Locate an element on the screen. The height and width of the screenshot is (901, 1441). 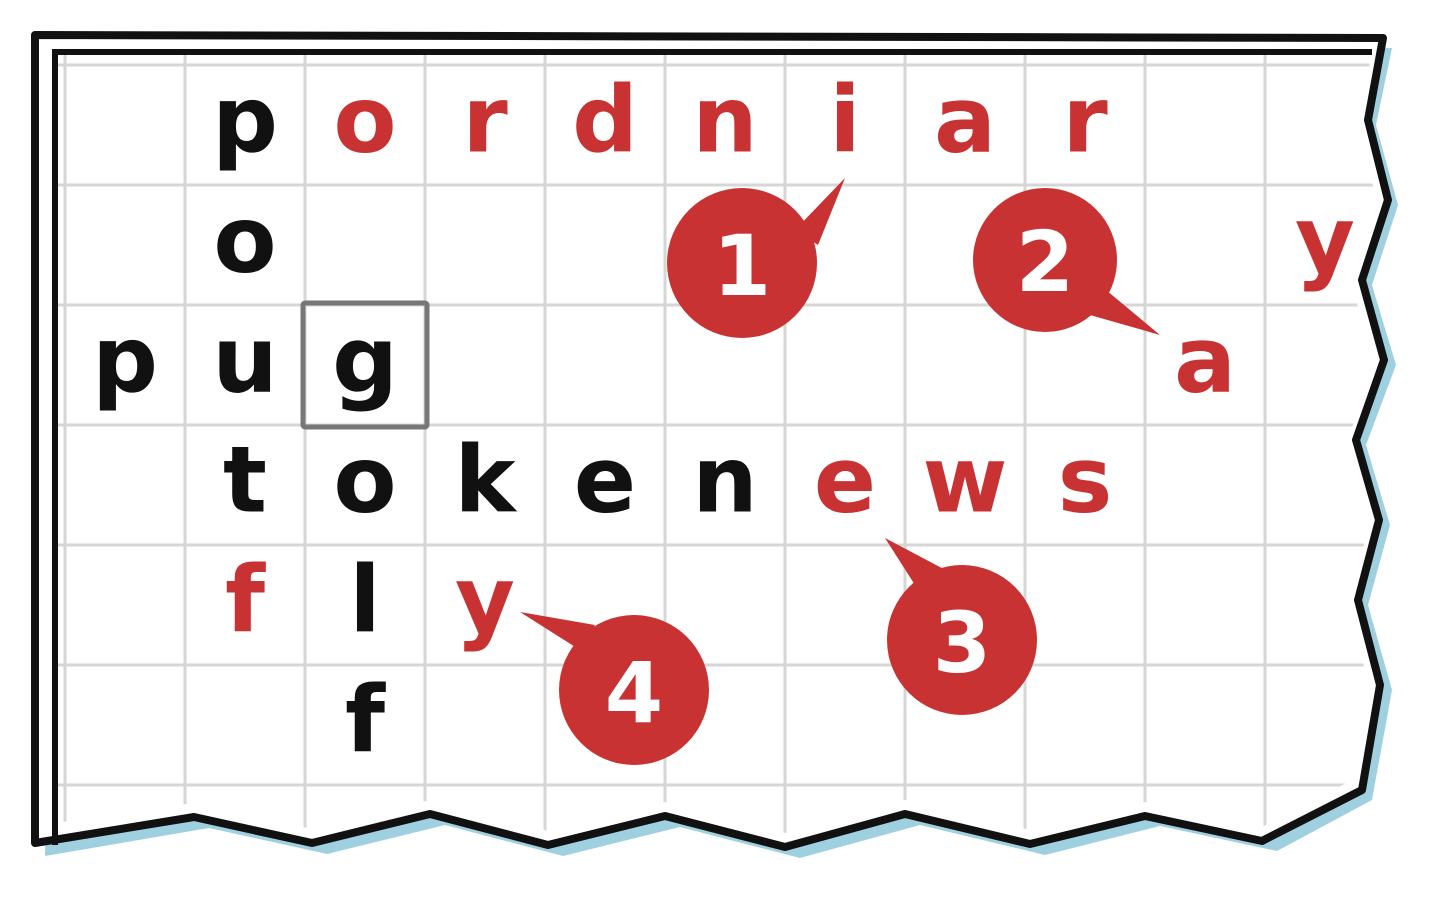
grid-letter: i is located at coordinates (845, 119).